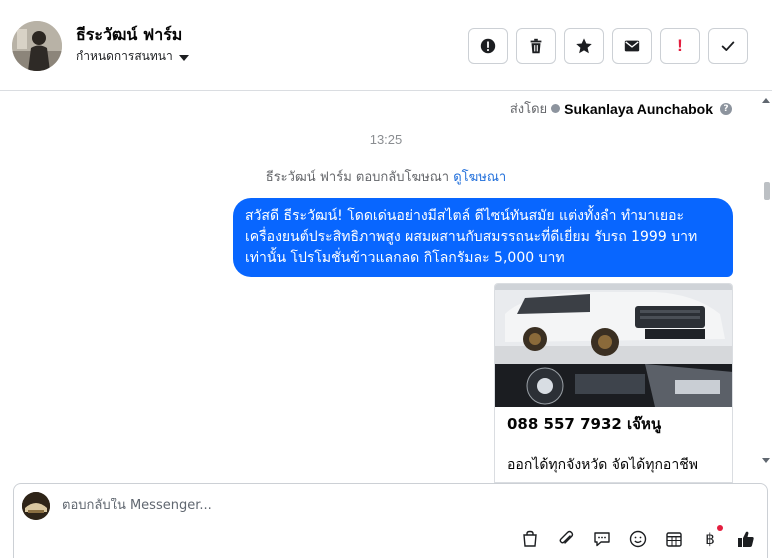 This screenshot has width=772, height=558. I want to click on envelope-icon, so click(632, 46).